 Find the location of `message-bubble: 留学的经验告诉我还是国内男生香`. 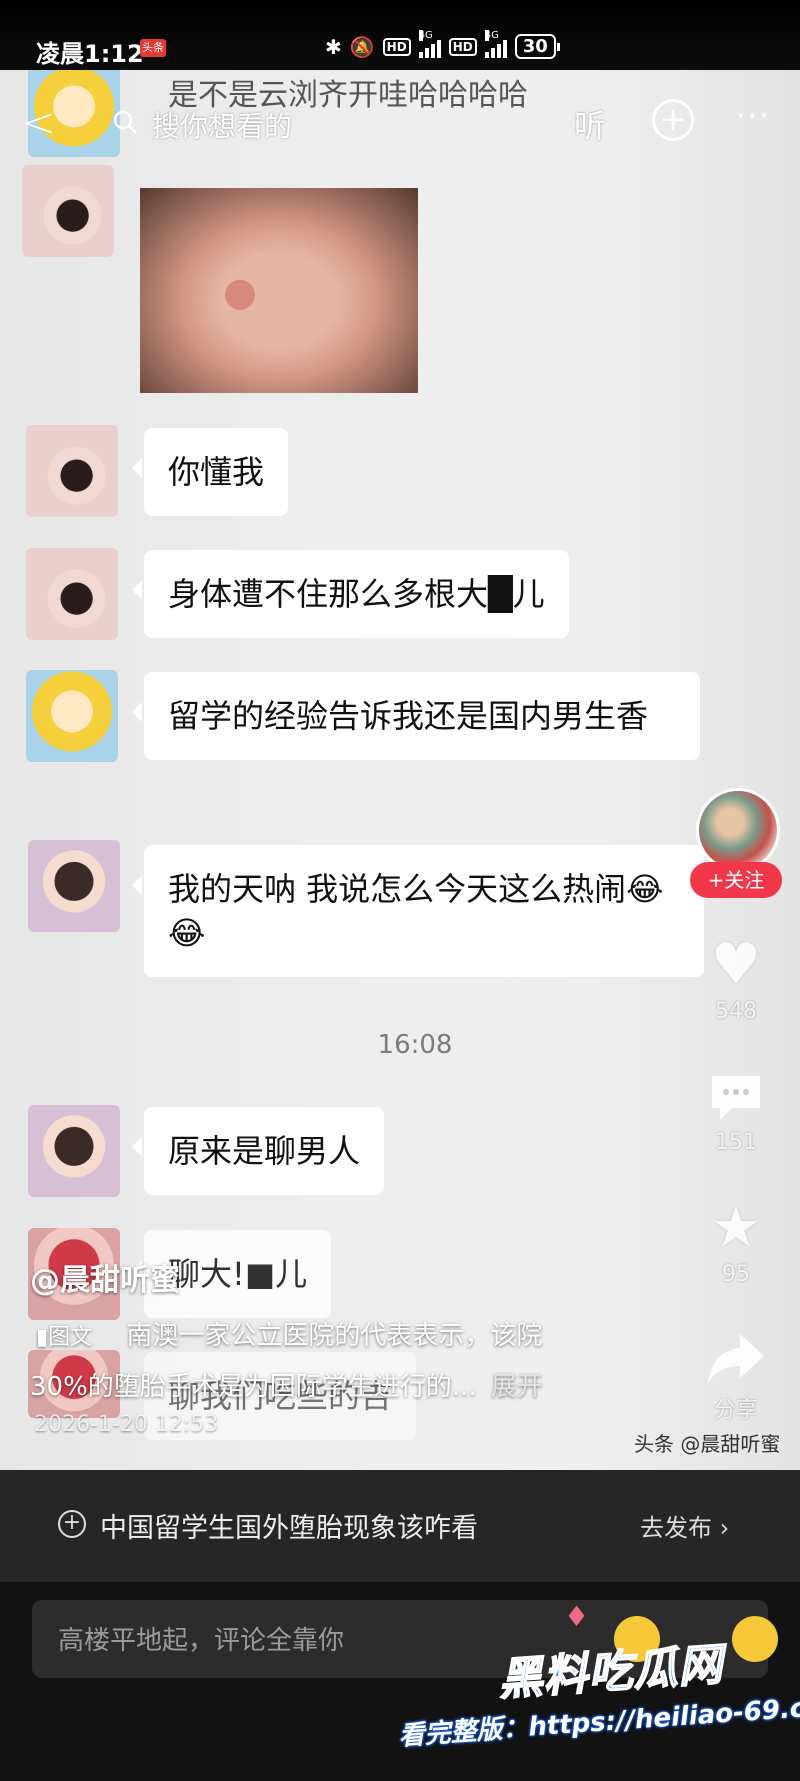

message-bubble: 留学的经验告诉我还是国内男生香 is located at coordinates (416, 716).